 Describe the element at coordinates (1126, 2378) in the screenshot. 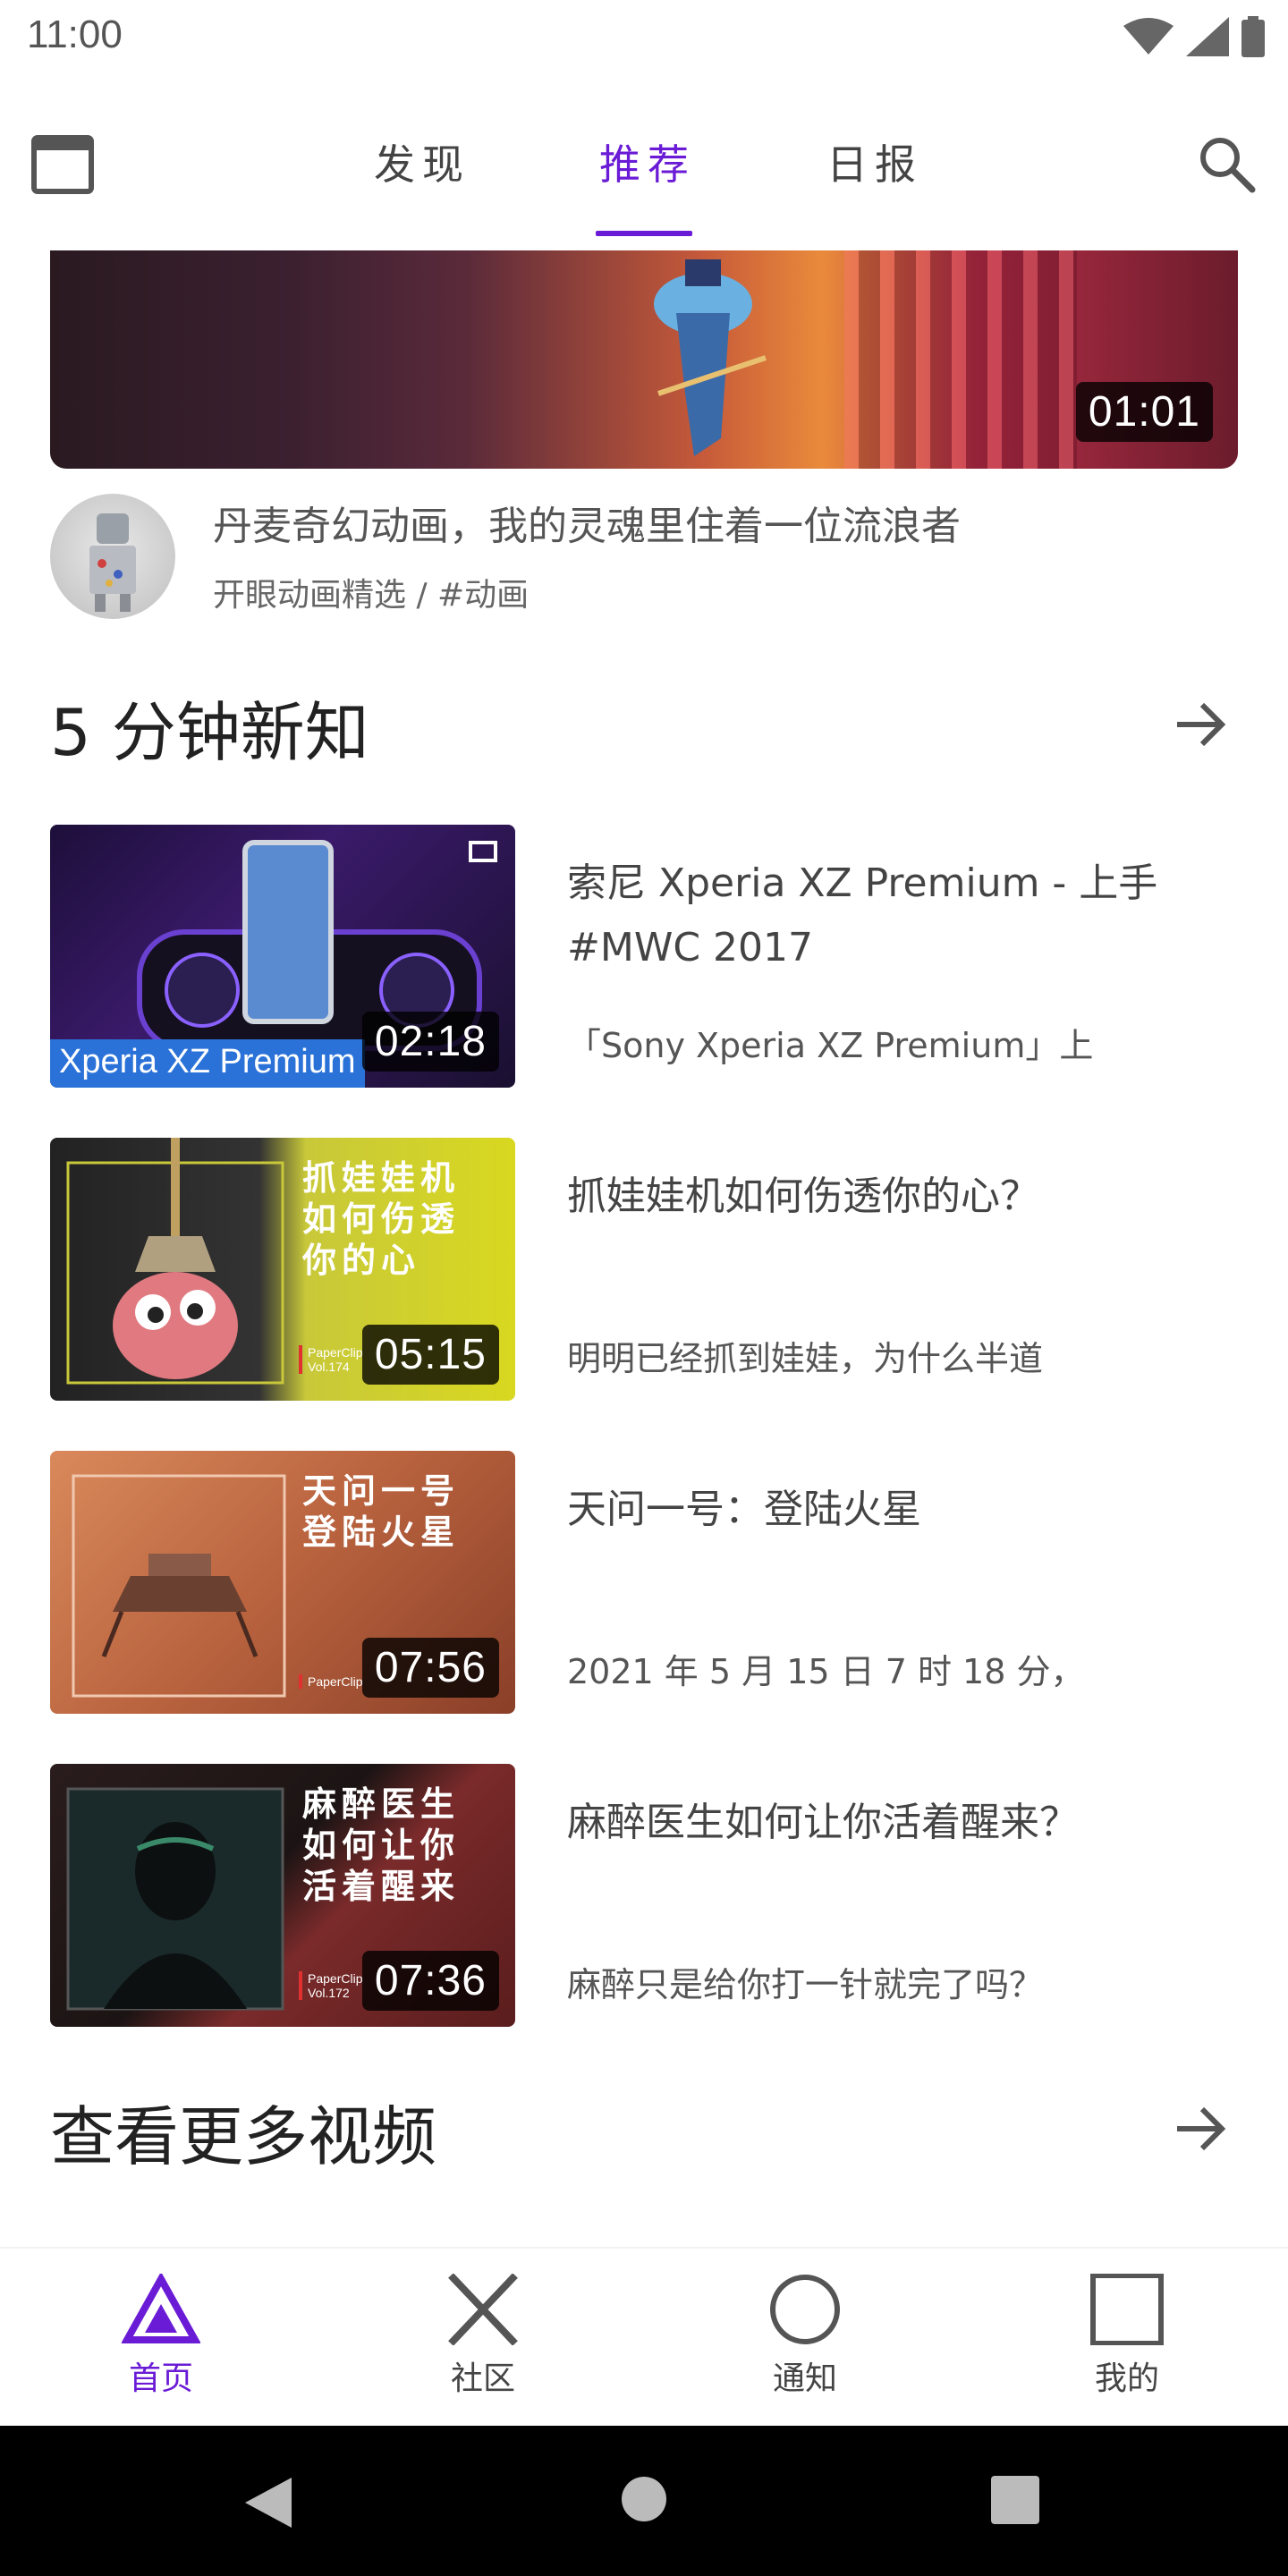

I see `nav-label: 我的` at that location.